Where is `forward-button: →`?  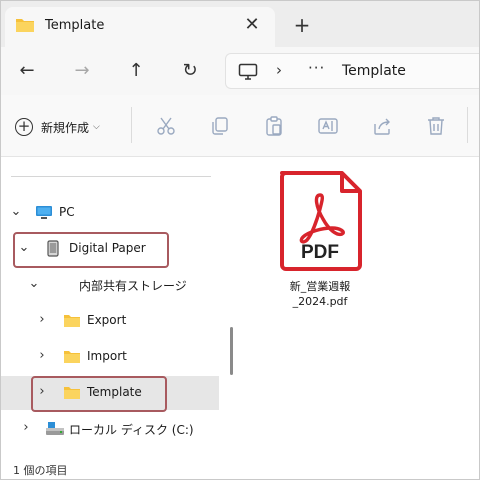
forward-button: → is located at coordinates (82, 71).